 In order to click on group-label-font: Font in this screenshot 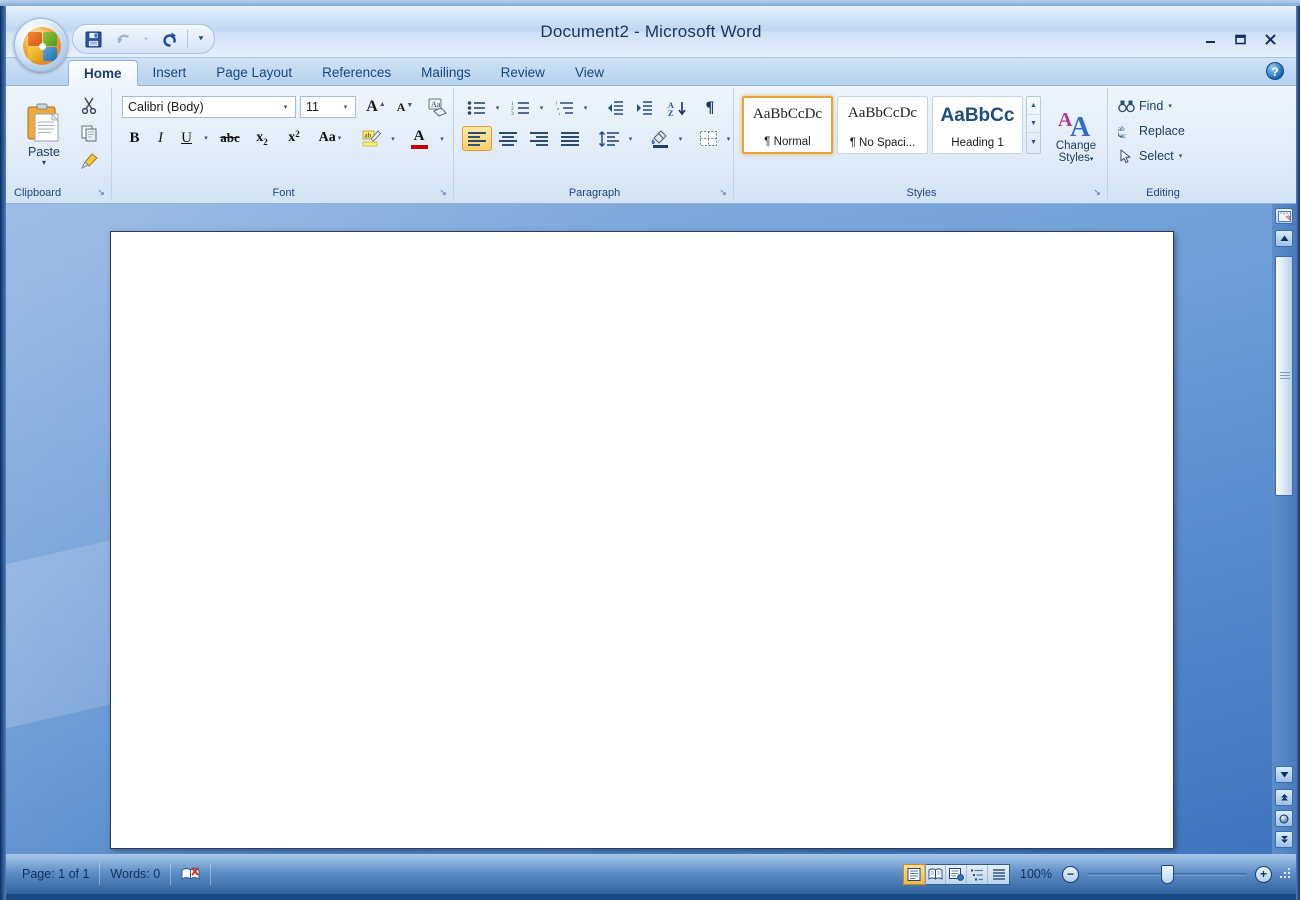, I will do `click(283, 193)`.